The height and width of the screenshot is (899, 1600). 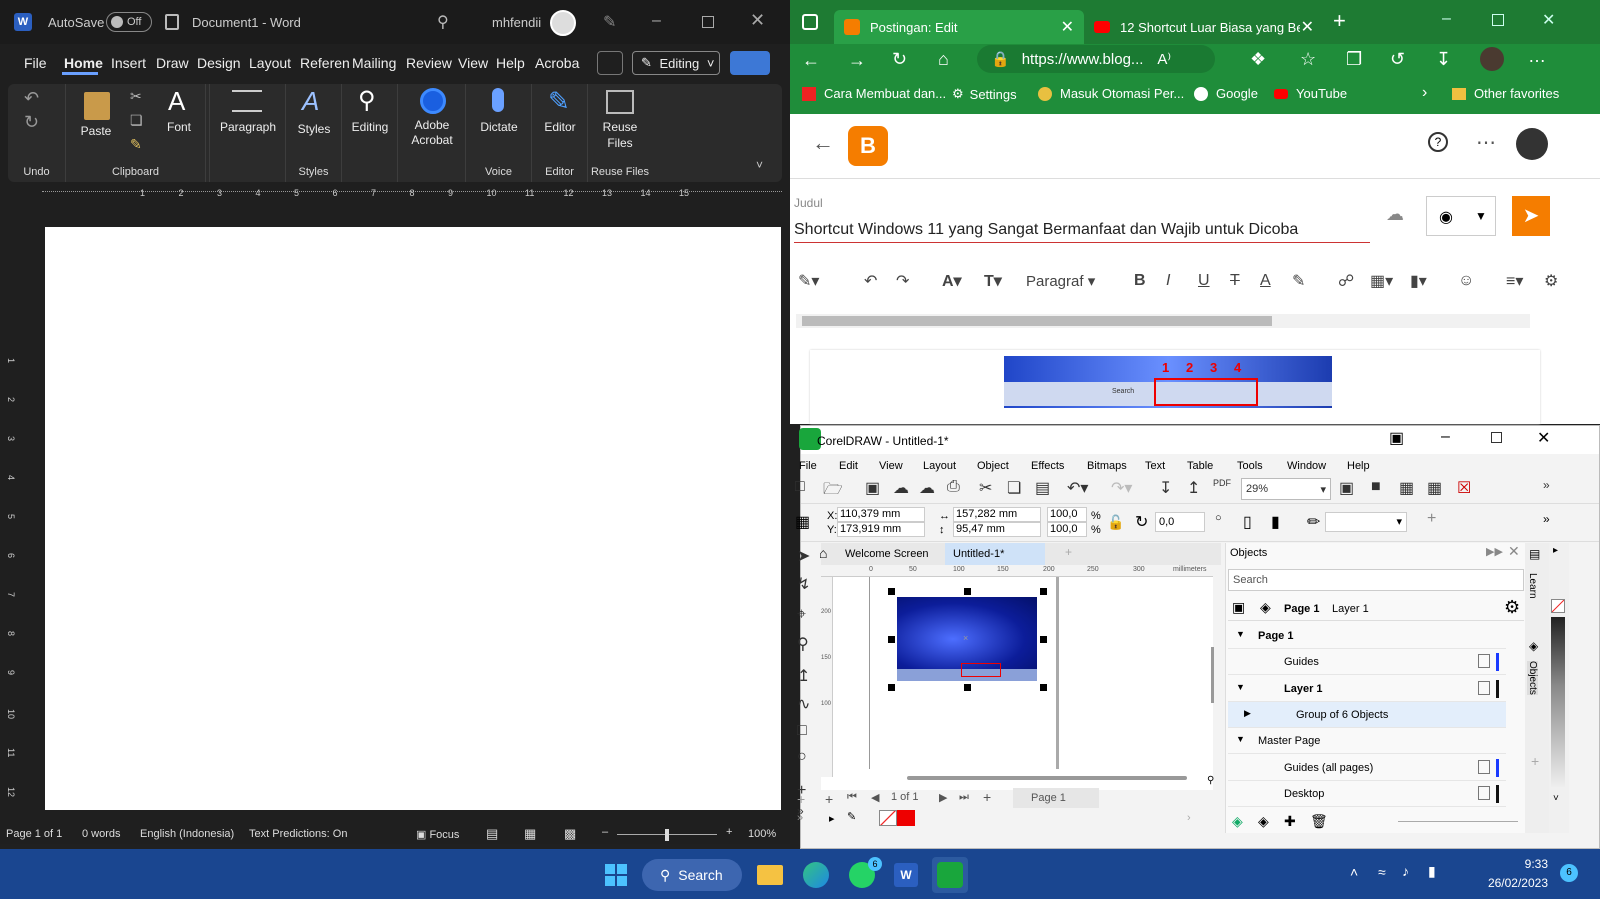 What do you see at coordinates (1367, 741) in the screenshot?
I see `object-tree-row: ▼ Master Page` at bounding box center [1367, 741].